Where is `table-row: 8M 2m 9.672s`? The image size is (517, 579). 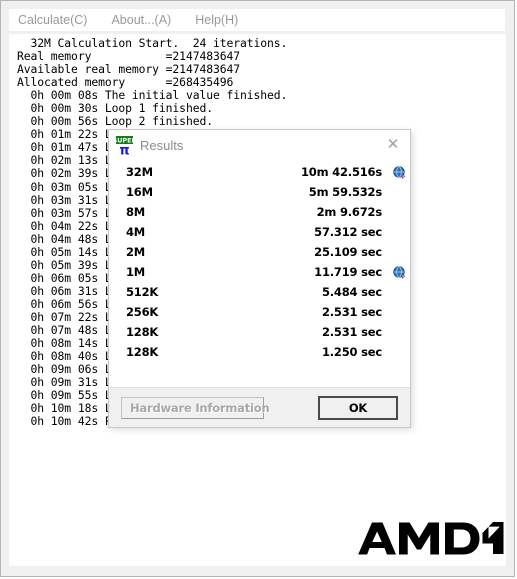
table-row: 8M 2m 9.672s is located at coordinates (259, 212).